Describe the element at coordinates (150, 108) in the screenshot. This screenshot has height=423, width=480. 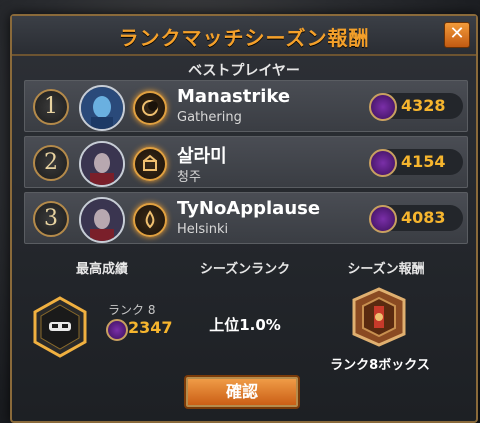
I see `moon-emblem-icon` at that location.